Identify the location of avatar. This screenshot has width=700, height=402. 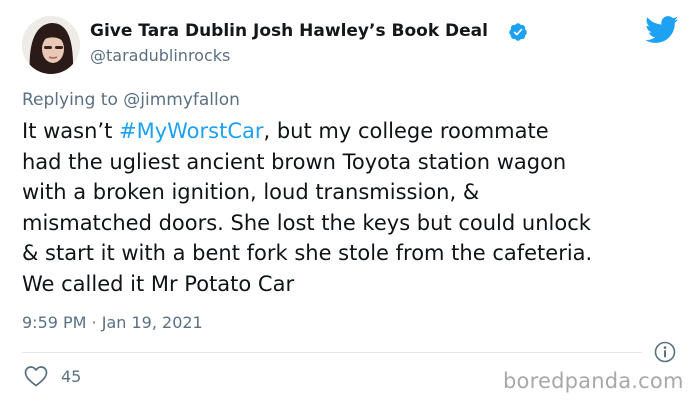
(51, 45).